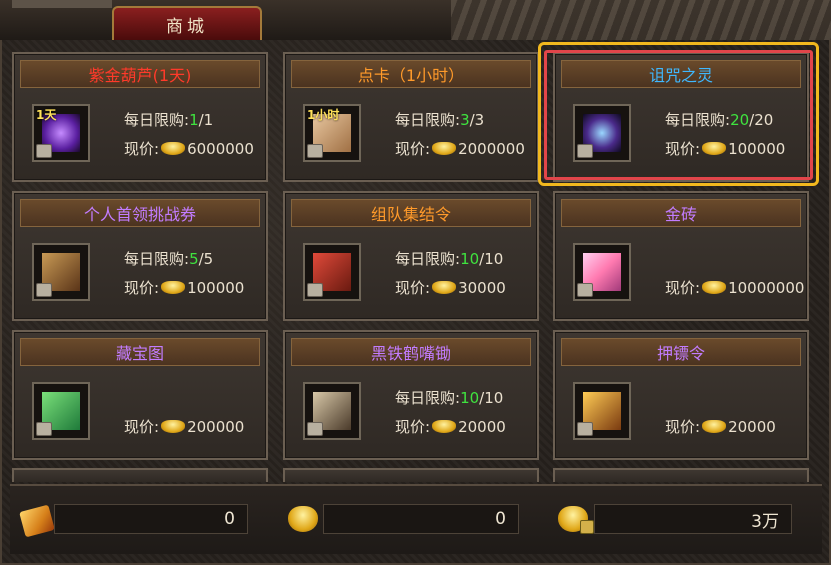 The image size is (831, 565). What do you see at coordinates (323, 115) in the screenshot?
I see `item-duration-badge: 1小时` at bounding box center [323, 115].